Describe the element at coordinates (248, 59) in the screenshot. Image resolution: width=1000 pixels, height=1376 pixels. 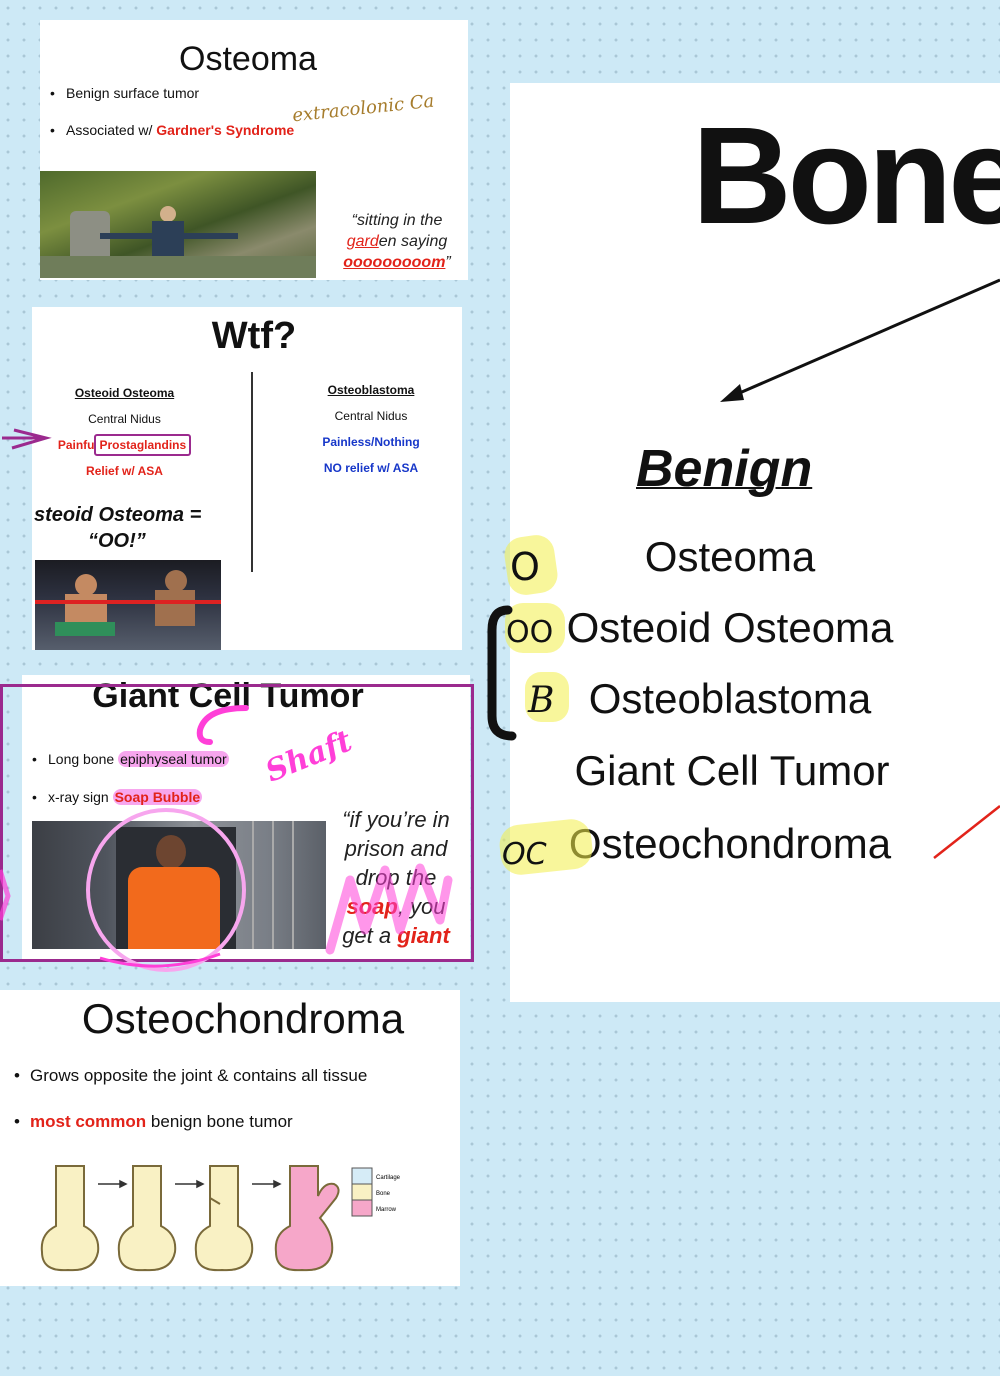
I see `slide-title: Osteoma` at that location.